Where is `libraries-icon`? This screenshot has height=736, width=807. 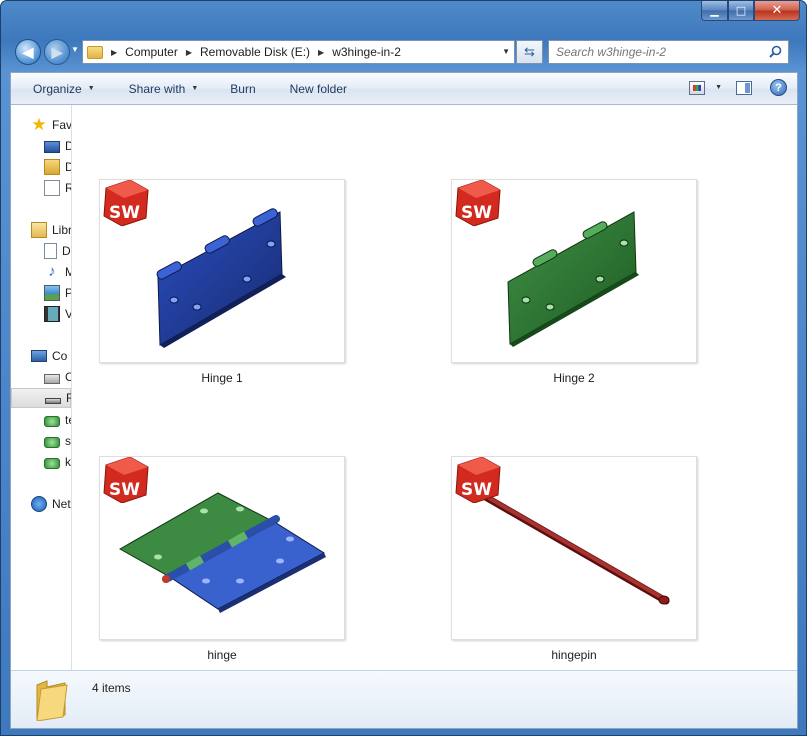
libraries-icon is located at coordinates (39, 230).